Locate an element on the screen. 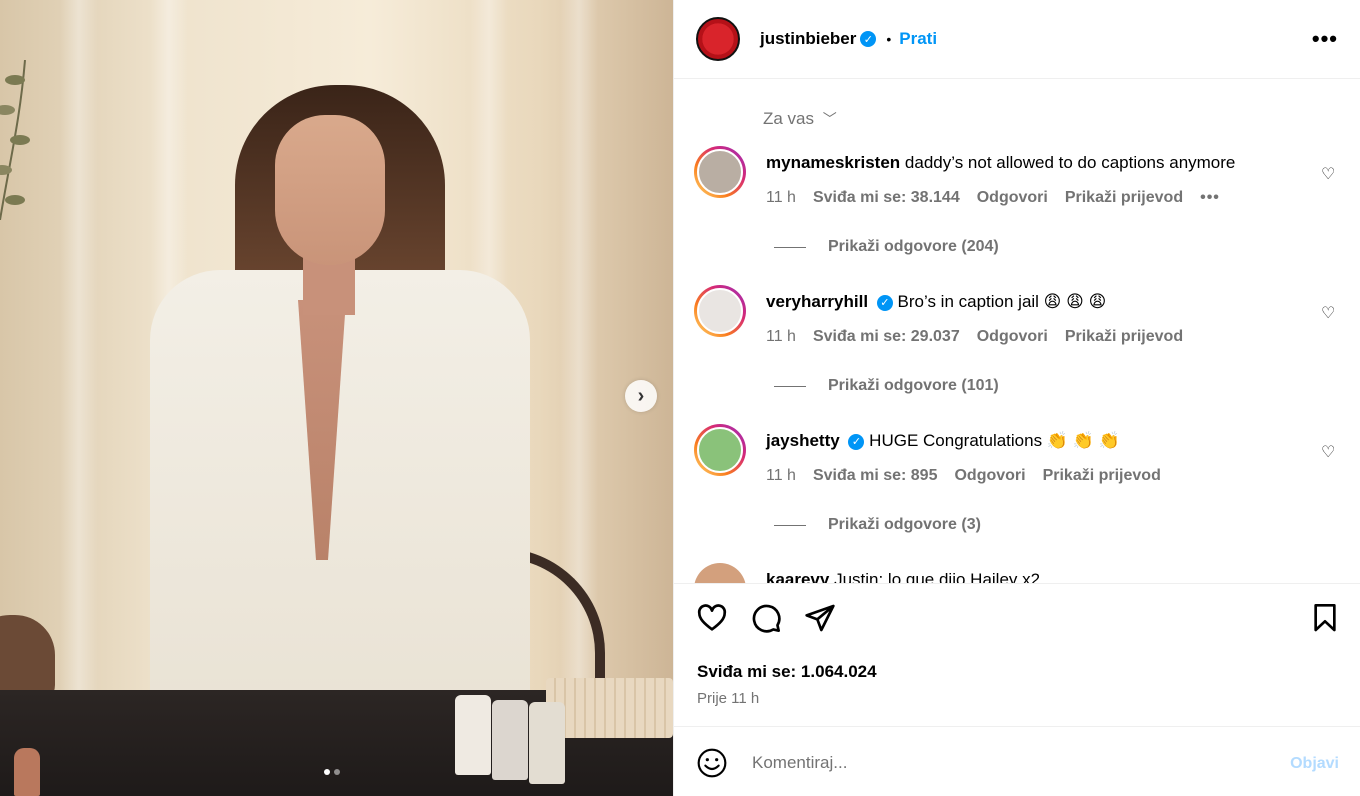 The height and width of the screenshot is (796, 1360). view-replies-label: Prikaži odgovore (3) is located at coordinates (904, 524).